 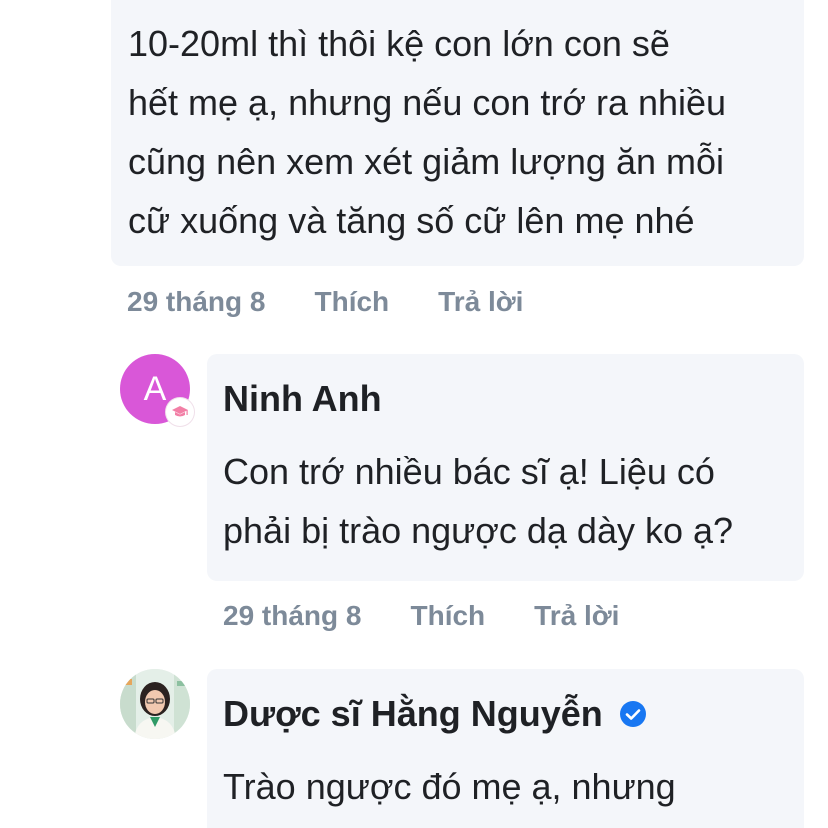 What do you see at coordinates (413, 713) in the screenshot?
I see `author-name-text: Dược sĩ Hằng Nguyễn` at bounding box center [413, 713].